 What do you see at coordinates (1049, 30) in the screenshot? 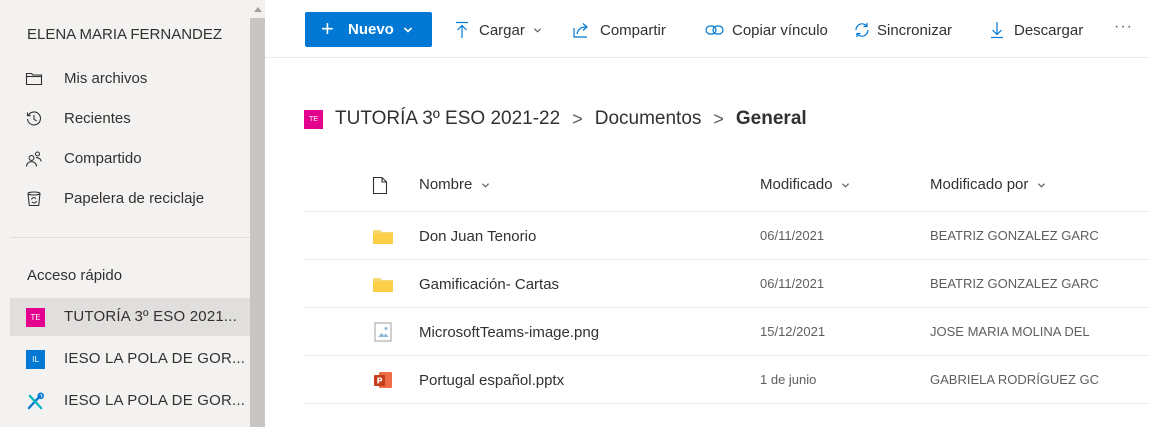
I see `download-label: Descargar` at bounding box center [1049, 30].